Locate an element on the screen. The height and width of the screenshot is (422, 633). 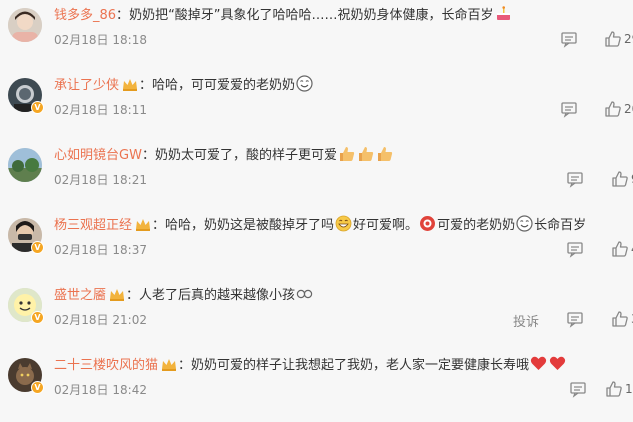
red-face-emoji is located at coordinates (427, 223).